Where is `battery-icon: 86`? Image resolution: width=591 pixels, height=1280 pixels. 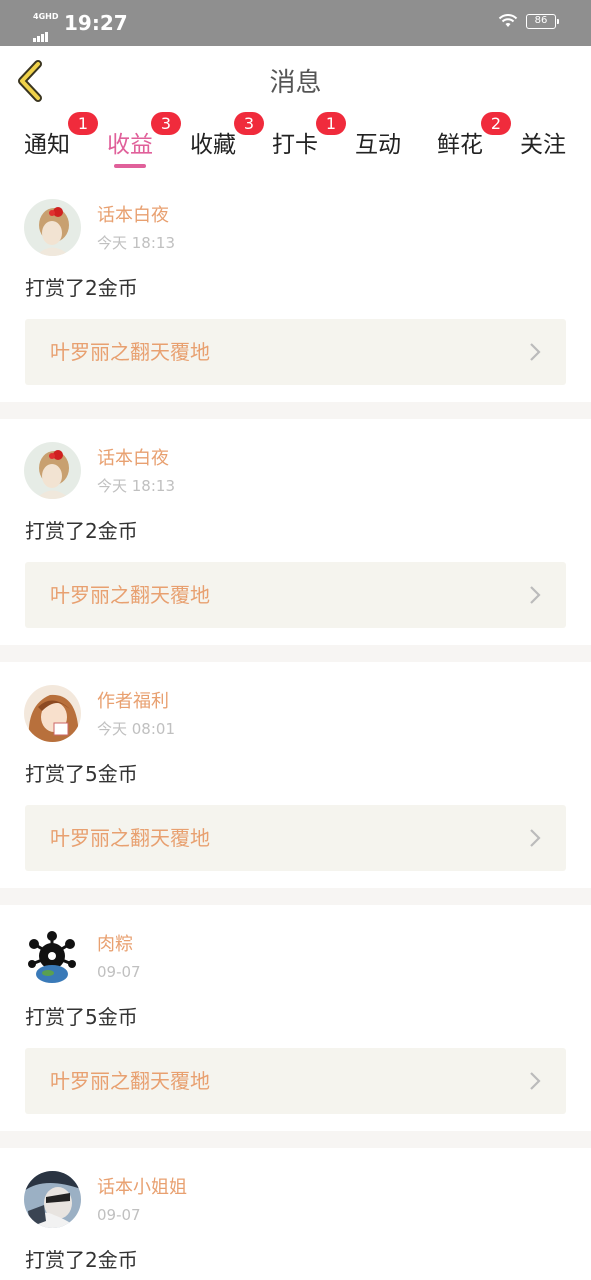 battery-icon: 86 is located at coordinates (542, 21).